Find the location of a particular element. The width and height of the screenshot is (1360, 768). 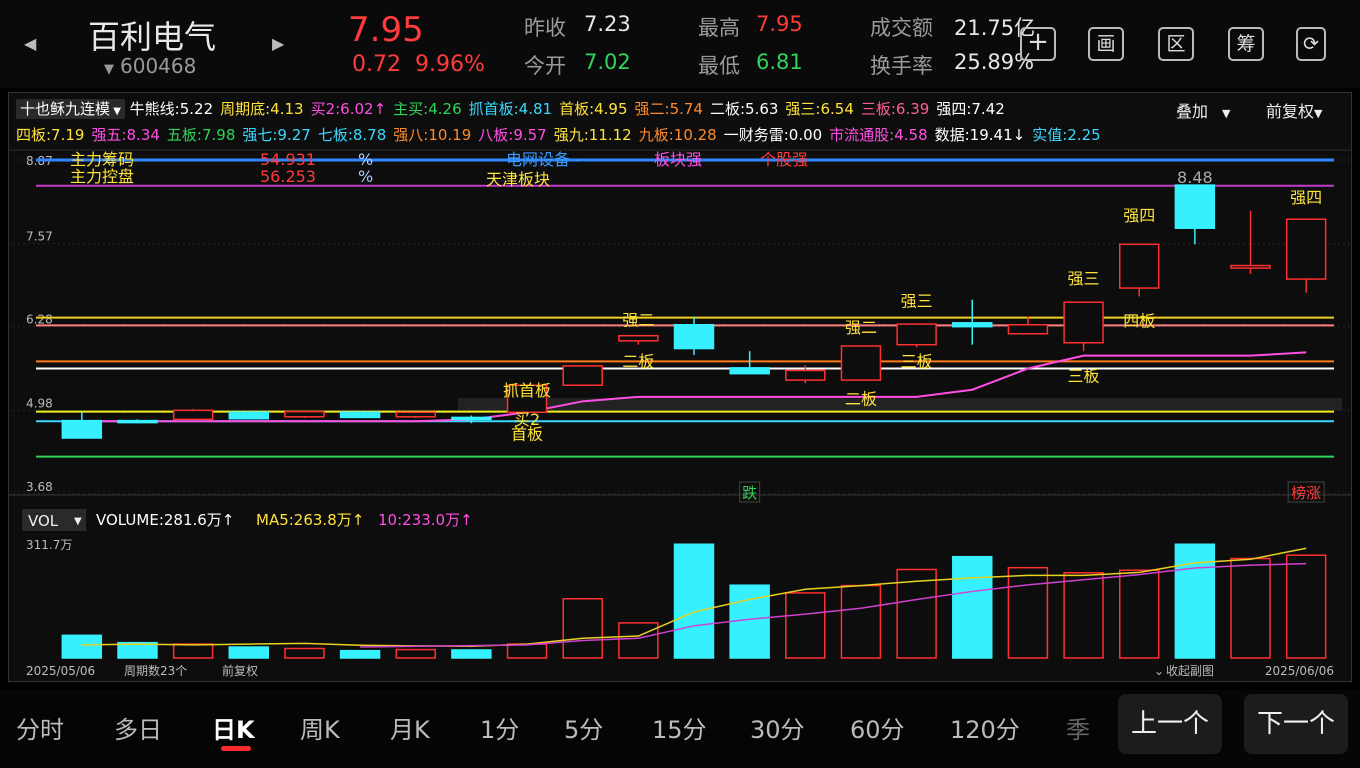

ma10-value: 10:233.0万↑ is located at coordinates (425, 520).